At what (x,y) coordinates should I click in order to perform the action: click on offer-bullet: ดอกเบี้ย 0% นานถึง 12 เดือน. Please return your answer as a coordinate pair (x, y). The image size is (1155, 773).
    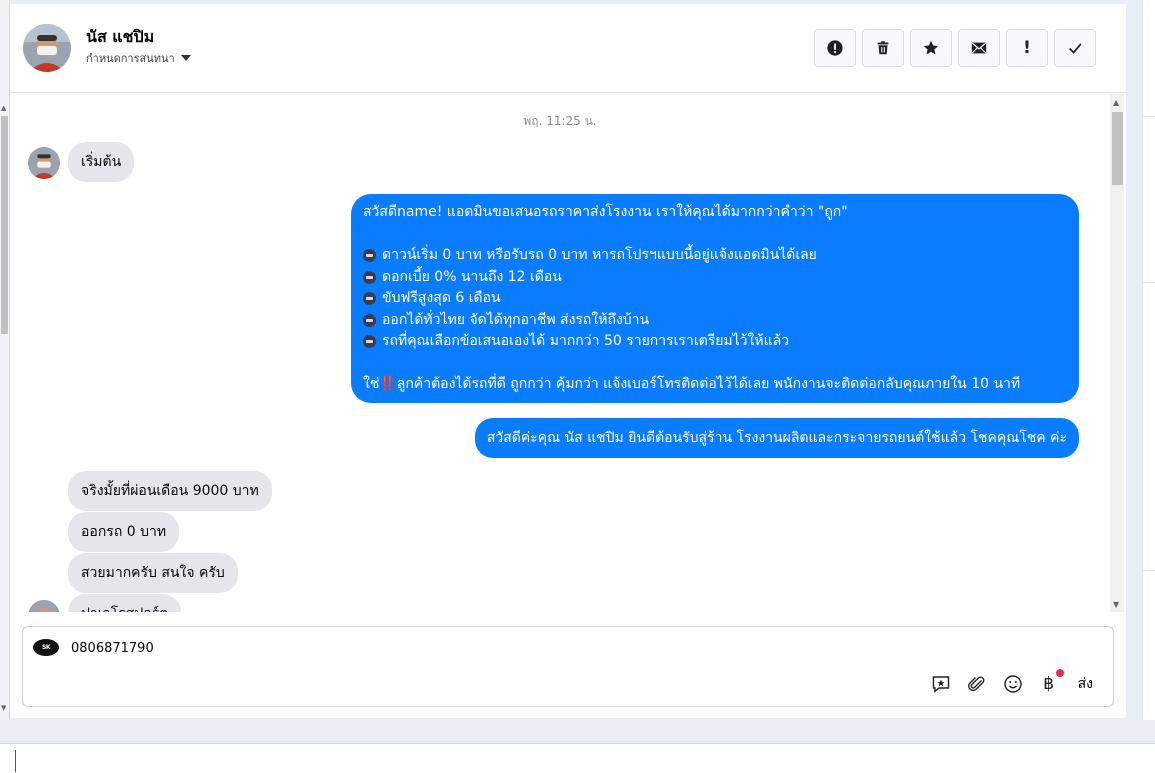
    Looking at the image, I should click on (472, 276).